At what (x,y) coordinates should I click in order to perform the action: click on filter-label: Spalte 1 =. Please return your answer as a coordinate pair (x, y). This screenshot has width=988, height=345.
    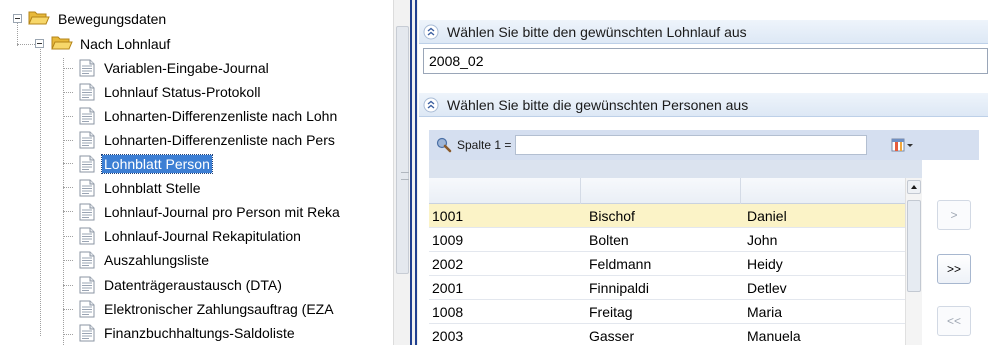
    Looking at the image, I should click on (484, 145).